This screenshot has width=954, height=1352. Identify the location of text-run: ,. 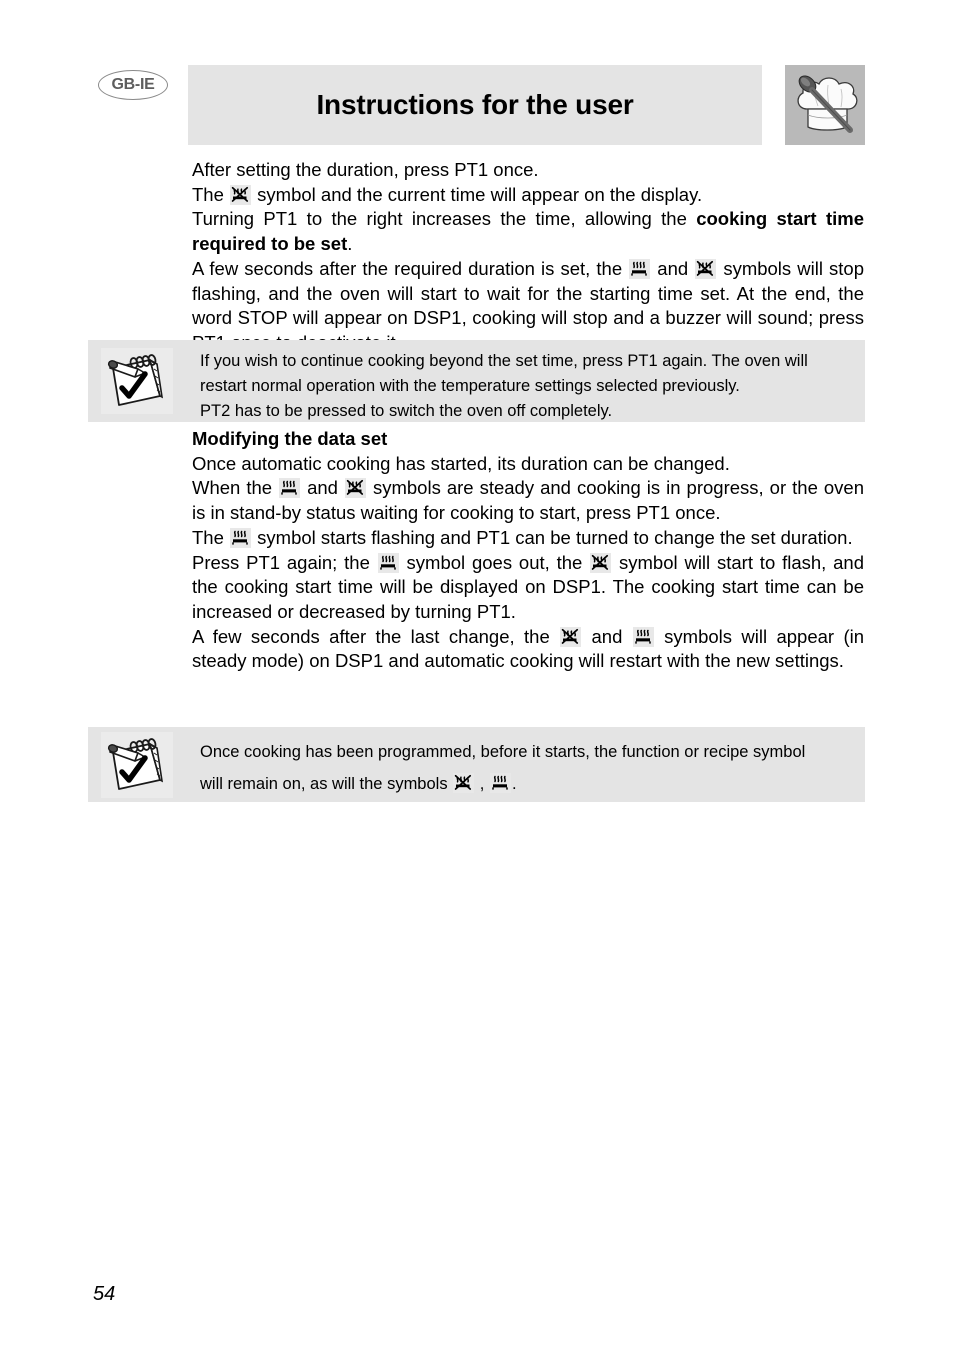
(482, 784).